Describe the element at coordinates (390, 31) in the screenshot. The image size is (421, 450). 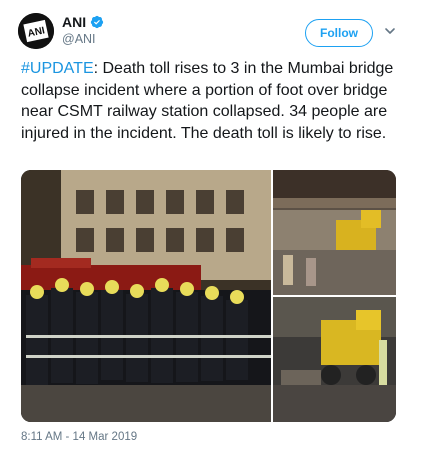
I see `chevron-down-icon` at that location.